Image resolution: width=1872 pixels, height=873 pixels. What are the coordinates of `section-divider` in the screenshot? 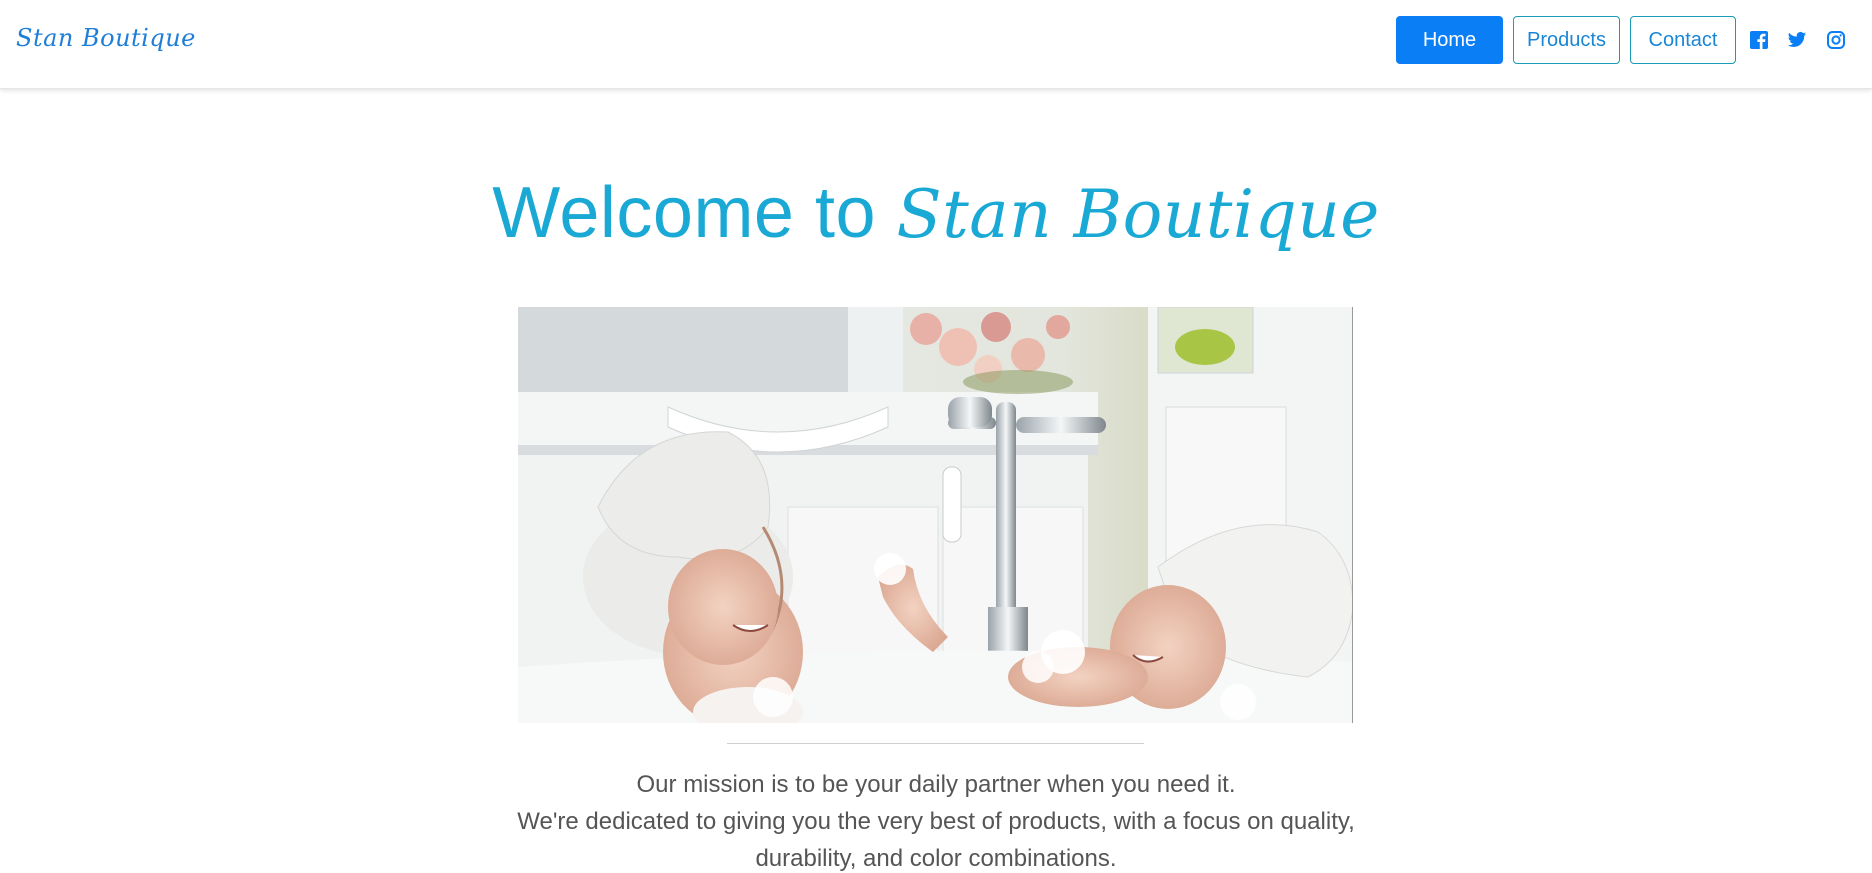 It's located at (935, 743).